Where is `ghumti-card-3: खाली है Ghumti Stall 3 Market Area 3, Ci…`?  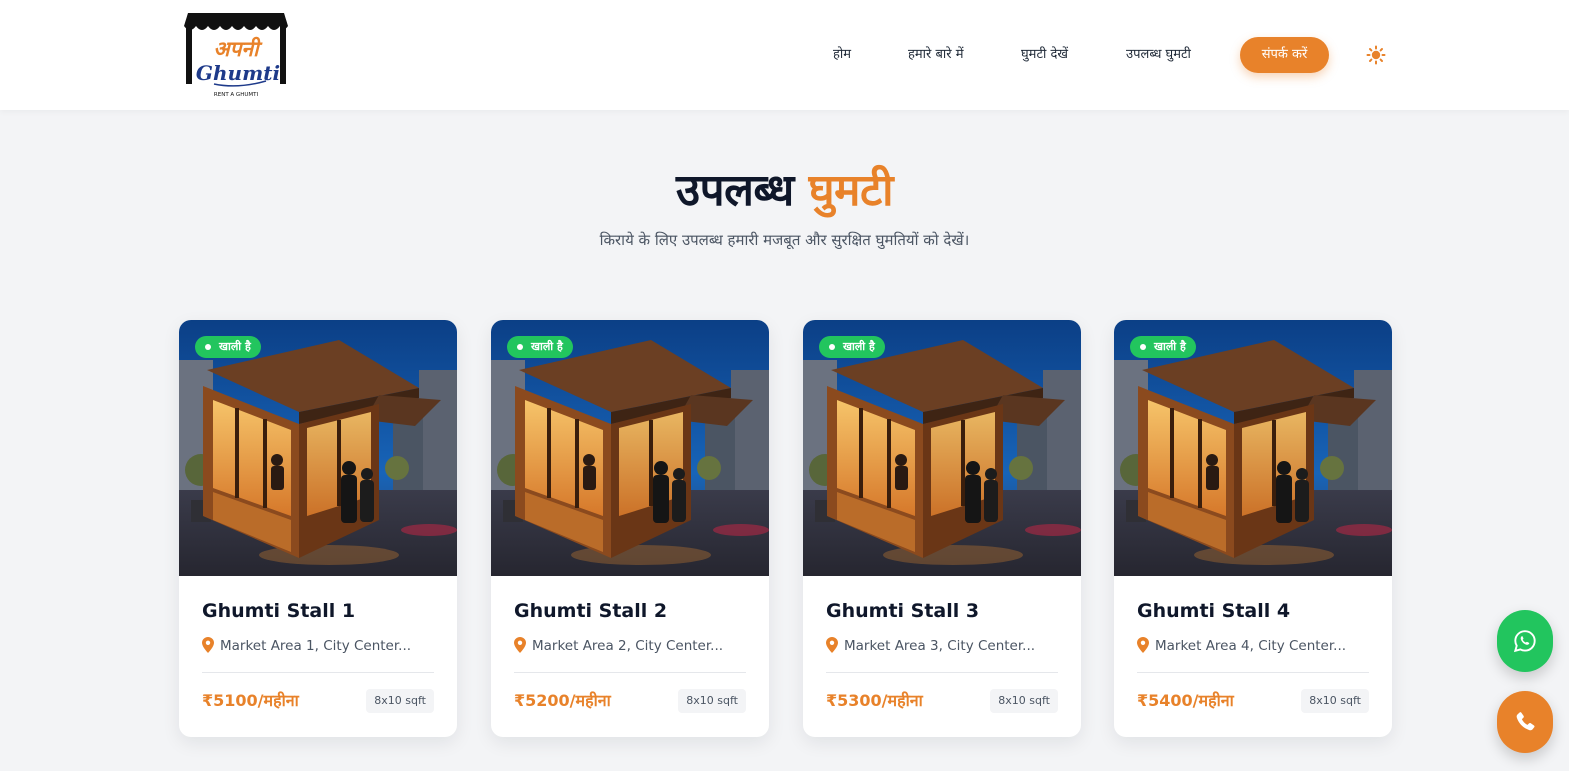 ghumti-card-3: खाली है Ghumti Stall 3 Market Area 3, Ci… is located at coordinates (942, 528).